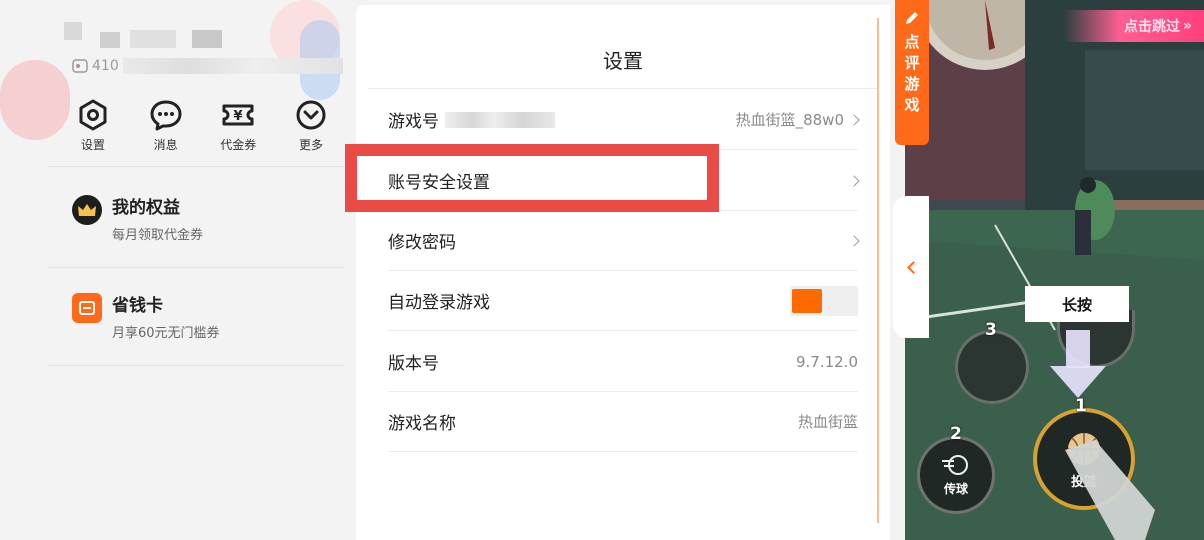 Image resolution: width=1204 pixels, height=540 pixels. I want to click on row-value-text: 热血街篮_88w0, so click(789, 120).